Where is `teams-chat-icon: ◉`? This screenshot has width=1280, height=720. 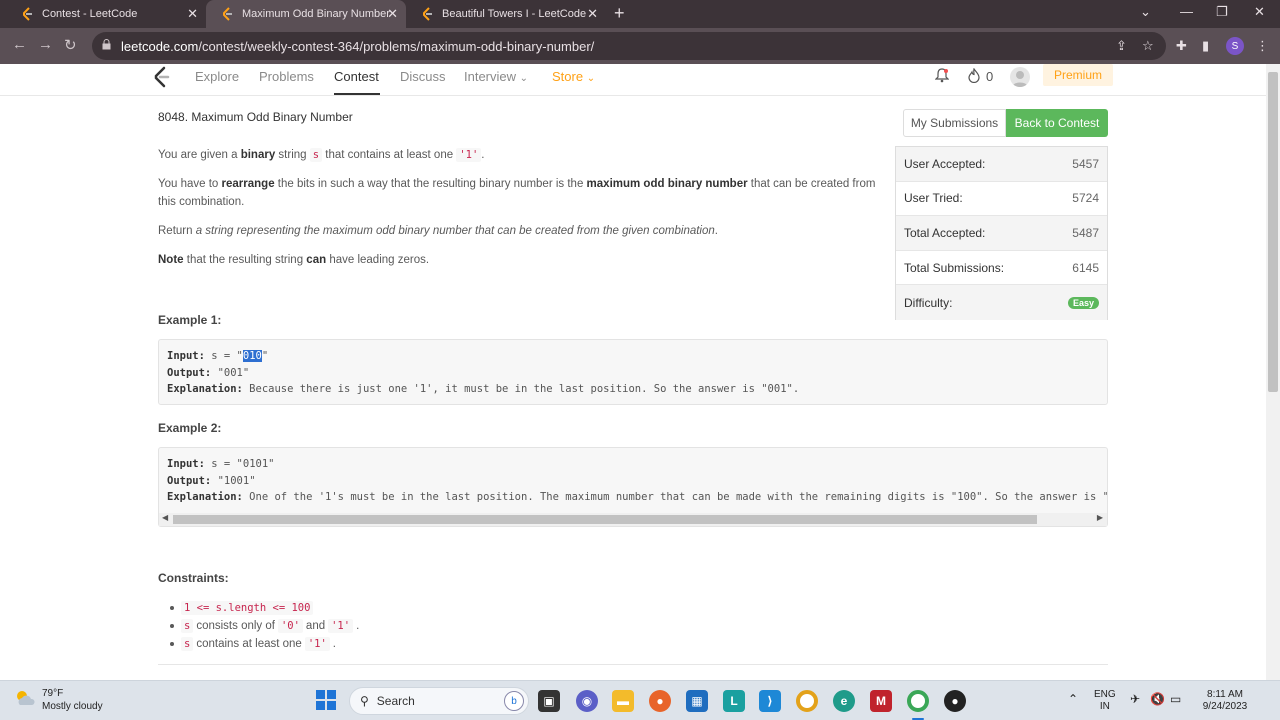
teams-chat-icon: ◉ is located at coordinates (587, 701).